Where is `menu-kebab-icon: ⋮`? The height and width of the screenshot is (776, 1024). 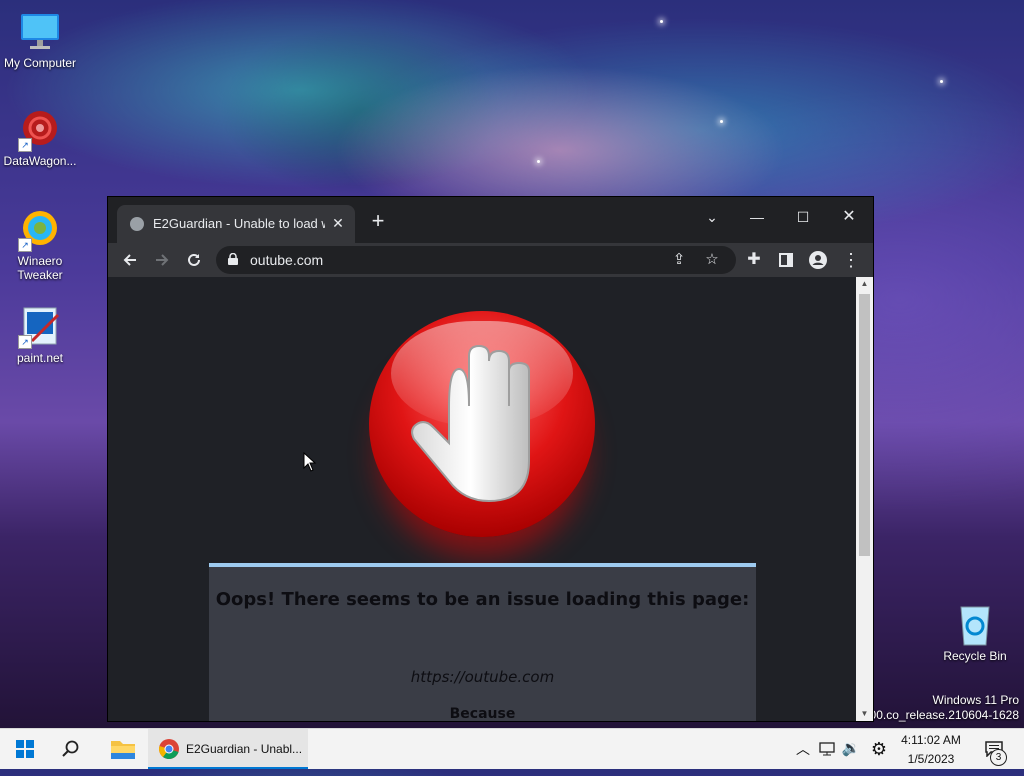 menu-kebab-icon: ⋮ is located at coordinates (851, 260).